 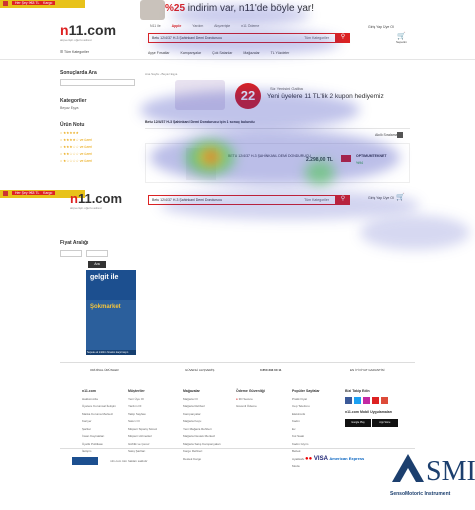 I want to click on feature-secure: GÜVENLİ ALIŞVERİŞ, so click(x=200, y=370).